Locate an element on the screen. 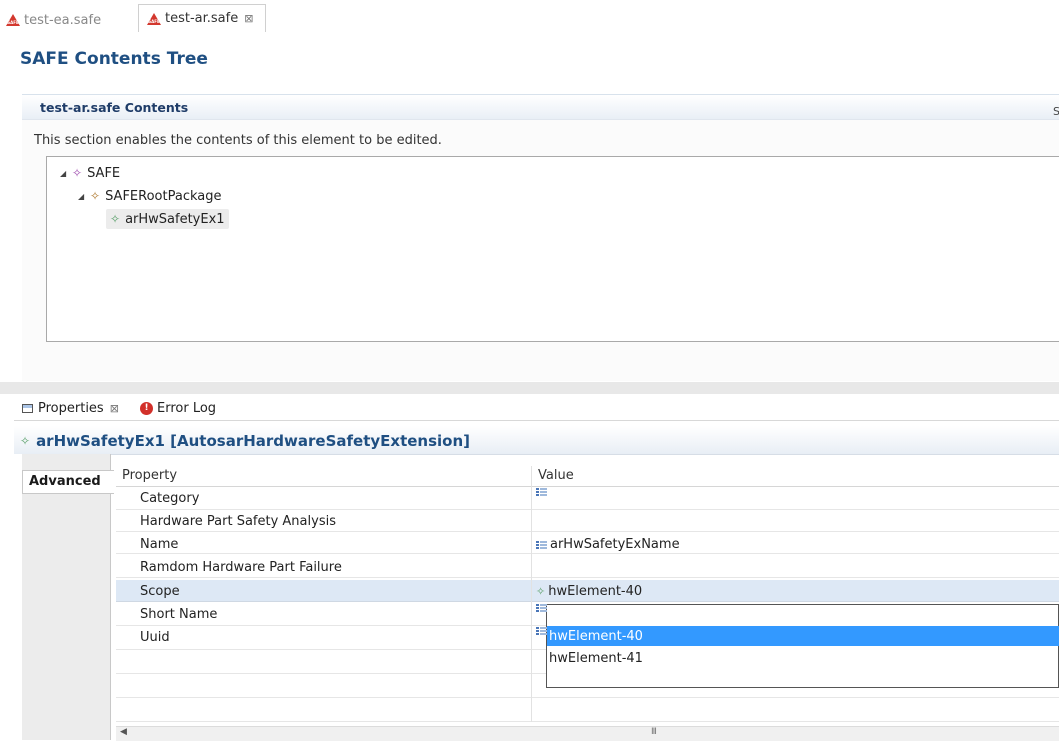  property-value: ✧ hwElement-40 is located at coordinates (589, 591).